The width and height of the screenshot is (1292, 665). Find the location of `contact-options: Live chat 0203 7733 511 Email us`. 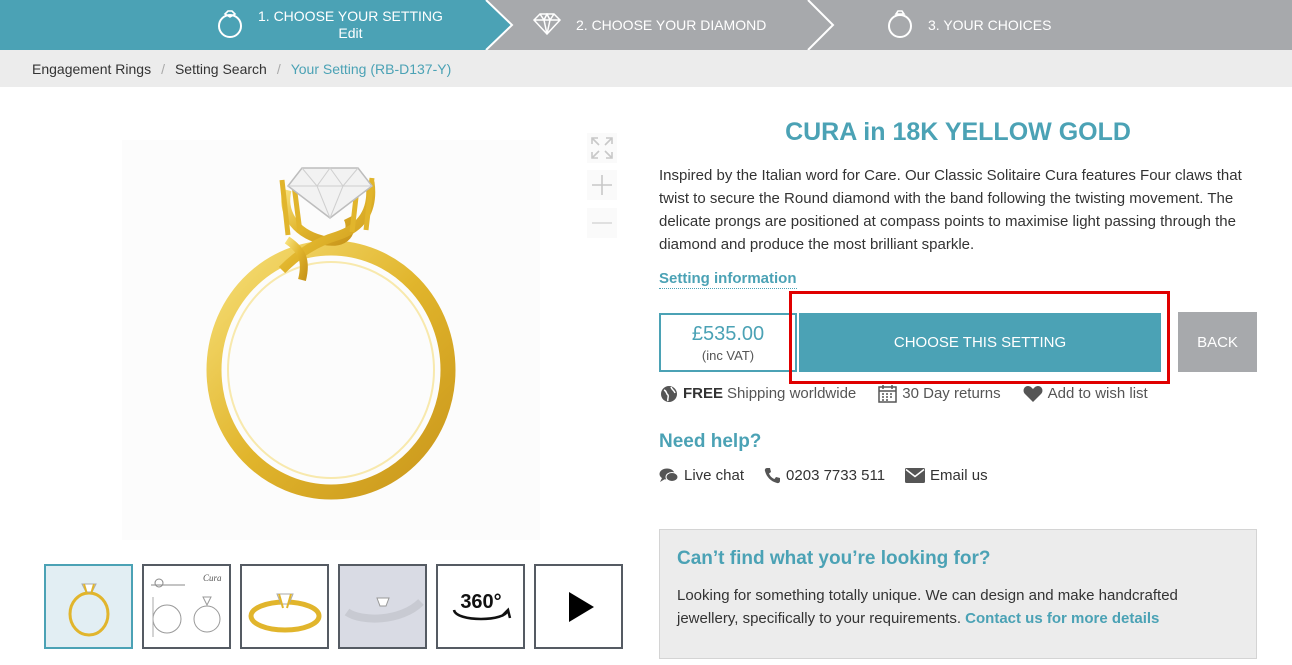

contact-options: Live chat 0203 7733 511 Email us is located at coordinates (833, 475).